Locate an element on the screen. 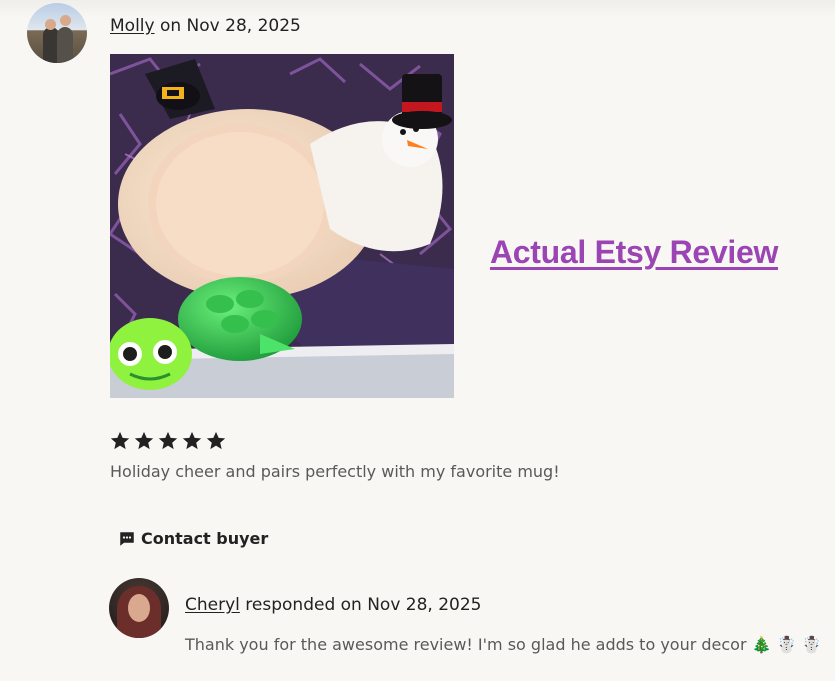  review-header: Molly on Nov 28, 2025 is located at coordinates (205, 26).